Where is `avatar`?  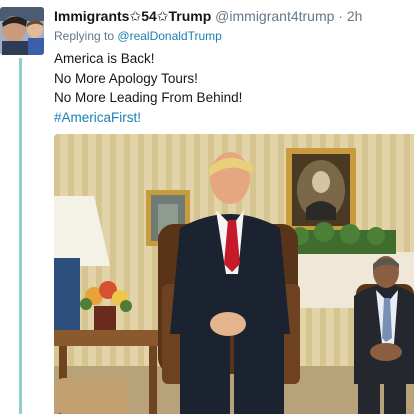
avatar is located at coordinates (22, 31).